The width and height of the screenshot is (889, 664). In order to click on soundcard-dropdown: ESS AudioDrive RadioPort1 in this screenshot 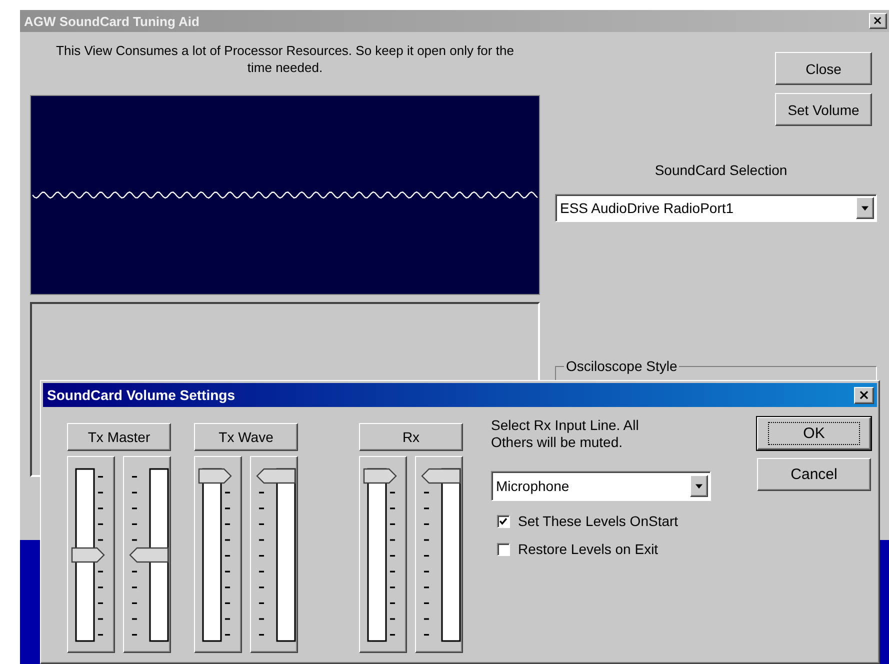, I will do `click(716, 208)`.